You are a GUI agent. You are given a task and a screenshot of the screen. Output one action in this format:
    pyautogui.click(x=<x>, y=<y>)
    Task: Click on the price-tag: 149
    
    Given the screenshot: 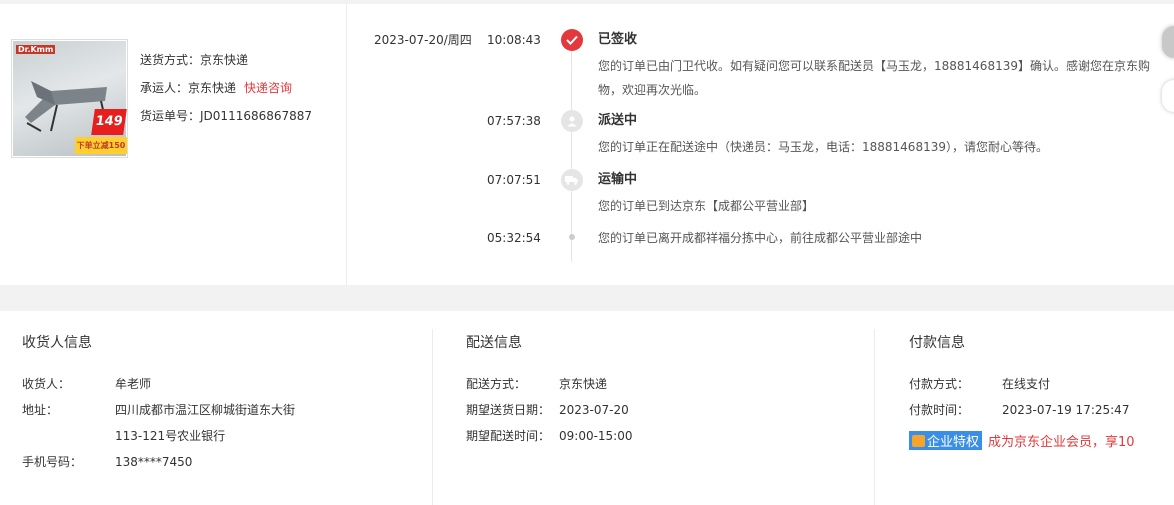 What is the action you would take?
    pyautogui.click(x=109, y=122)
    